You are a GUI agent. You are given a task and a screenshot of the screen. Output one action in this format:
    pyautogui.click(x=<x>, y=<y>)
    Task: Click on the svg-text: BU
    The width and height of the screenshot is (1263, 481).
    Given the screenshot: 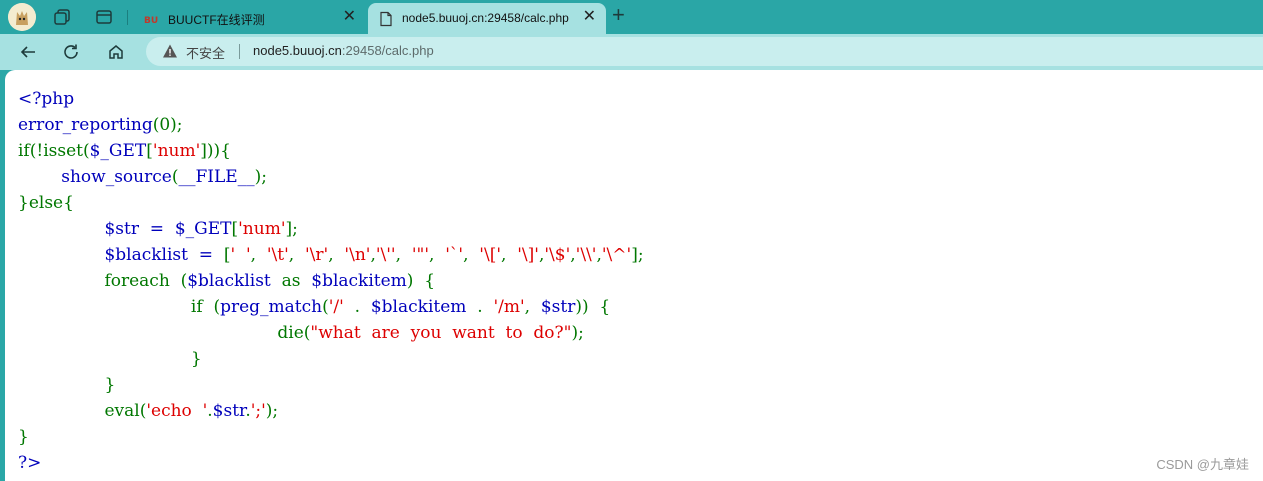 What is the action you would take?
    pyautogui.click(x=151, y=21)
    